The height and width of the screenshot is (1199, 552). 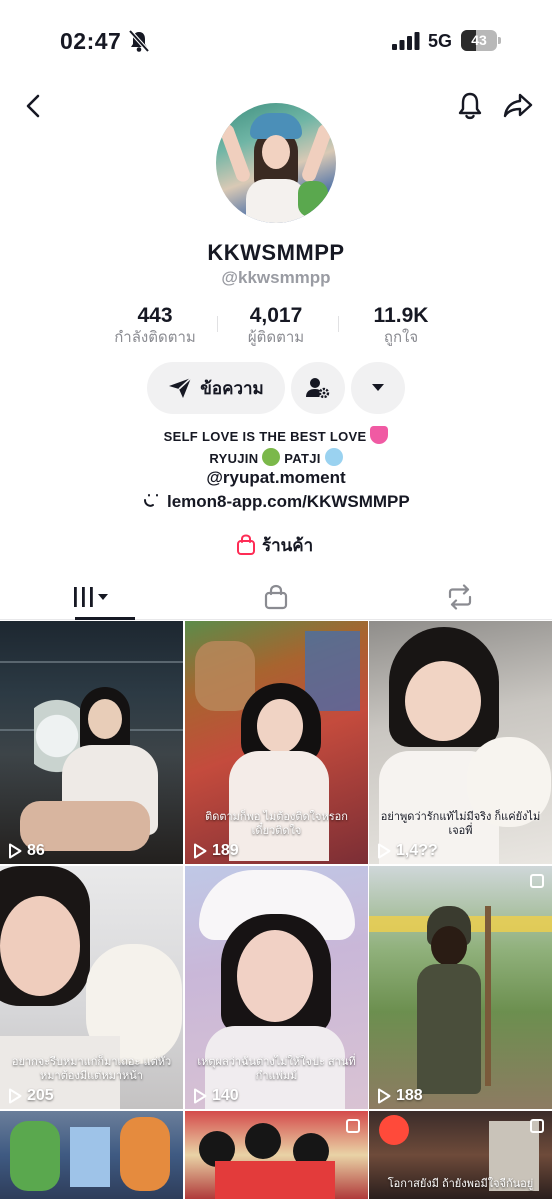 What do you see at coordinates (26, 851) in the screenshot?
I see `view-count: 86` at bounding box center [26, 851].